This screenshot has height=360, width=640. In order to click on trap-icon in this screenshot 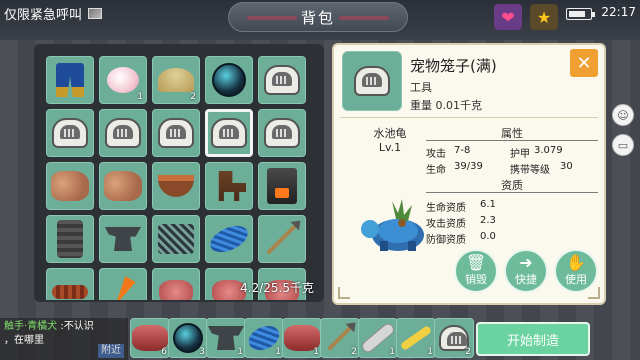, I will do `click(176, 239)`.